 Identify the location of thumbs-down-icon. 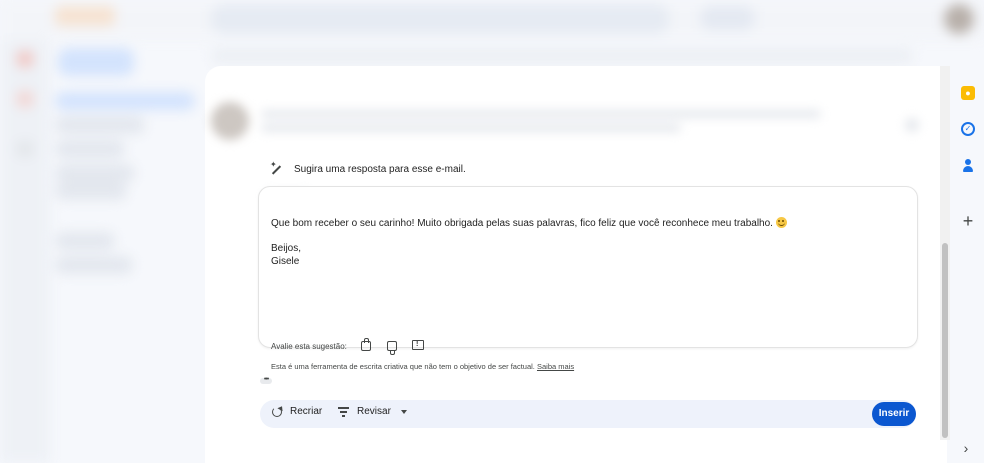
(391, 348).